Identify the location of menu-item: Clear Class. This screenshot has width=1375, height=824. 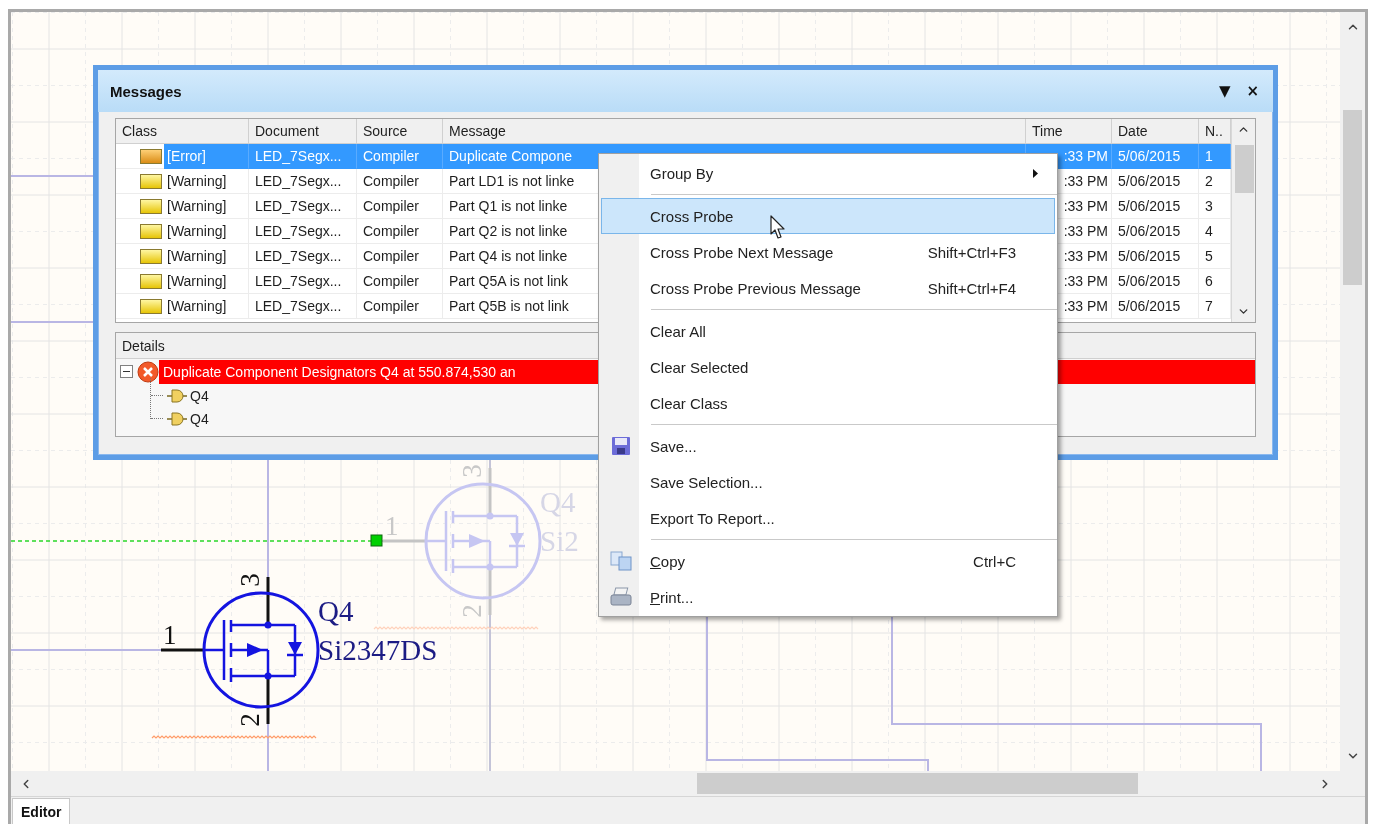
(828, 403).